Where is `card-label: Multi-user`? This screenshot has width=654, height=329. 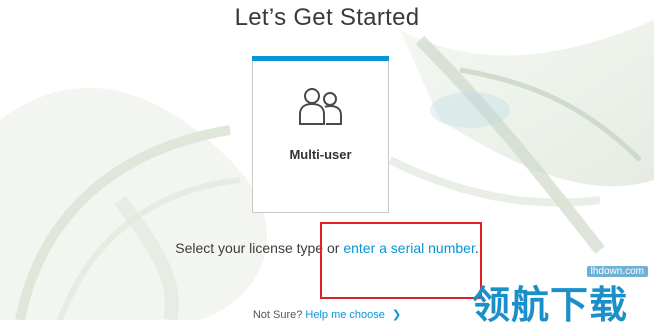
card-label: Multi-user is located at coordinates (320, 154).